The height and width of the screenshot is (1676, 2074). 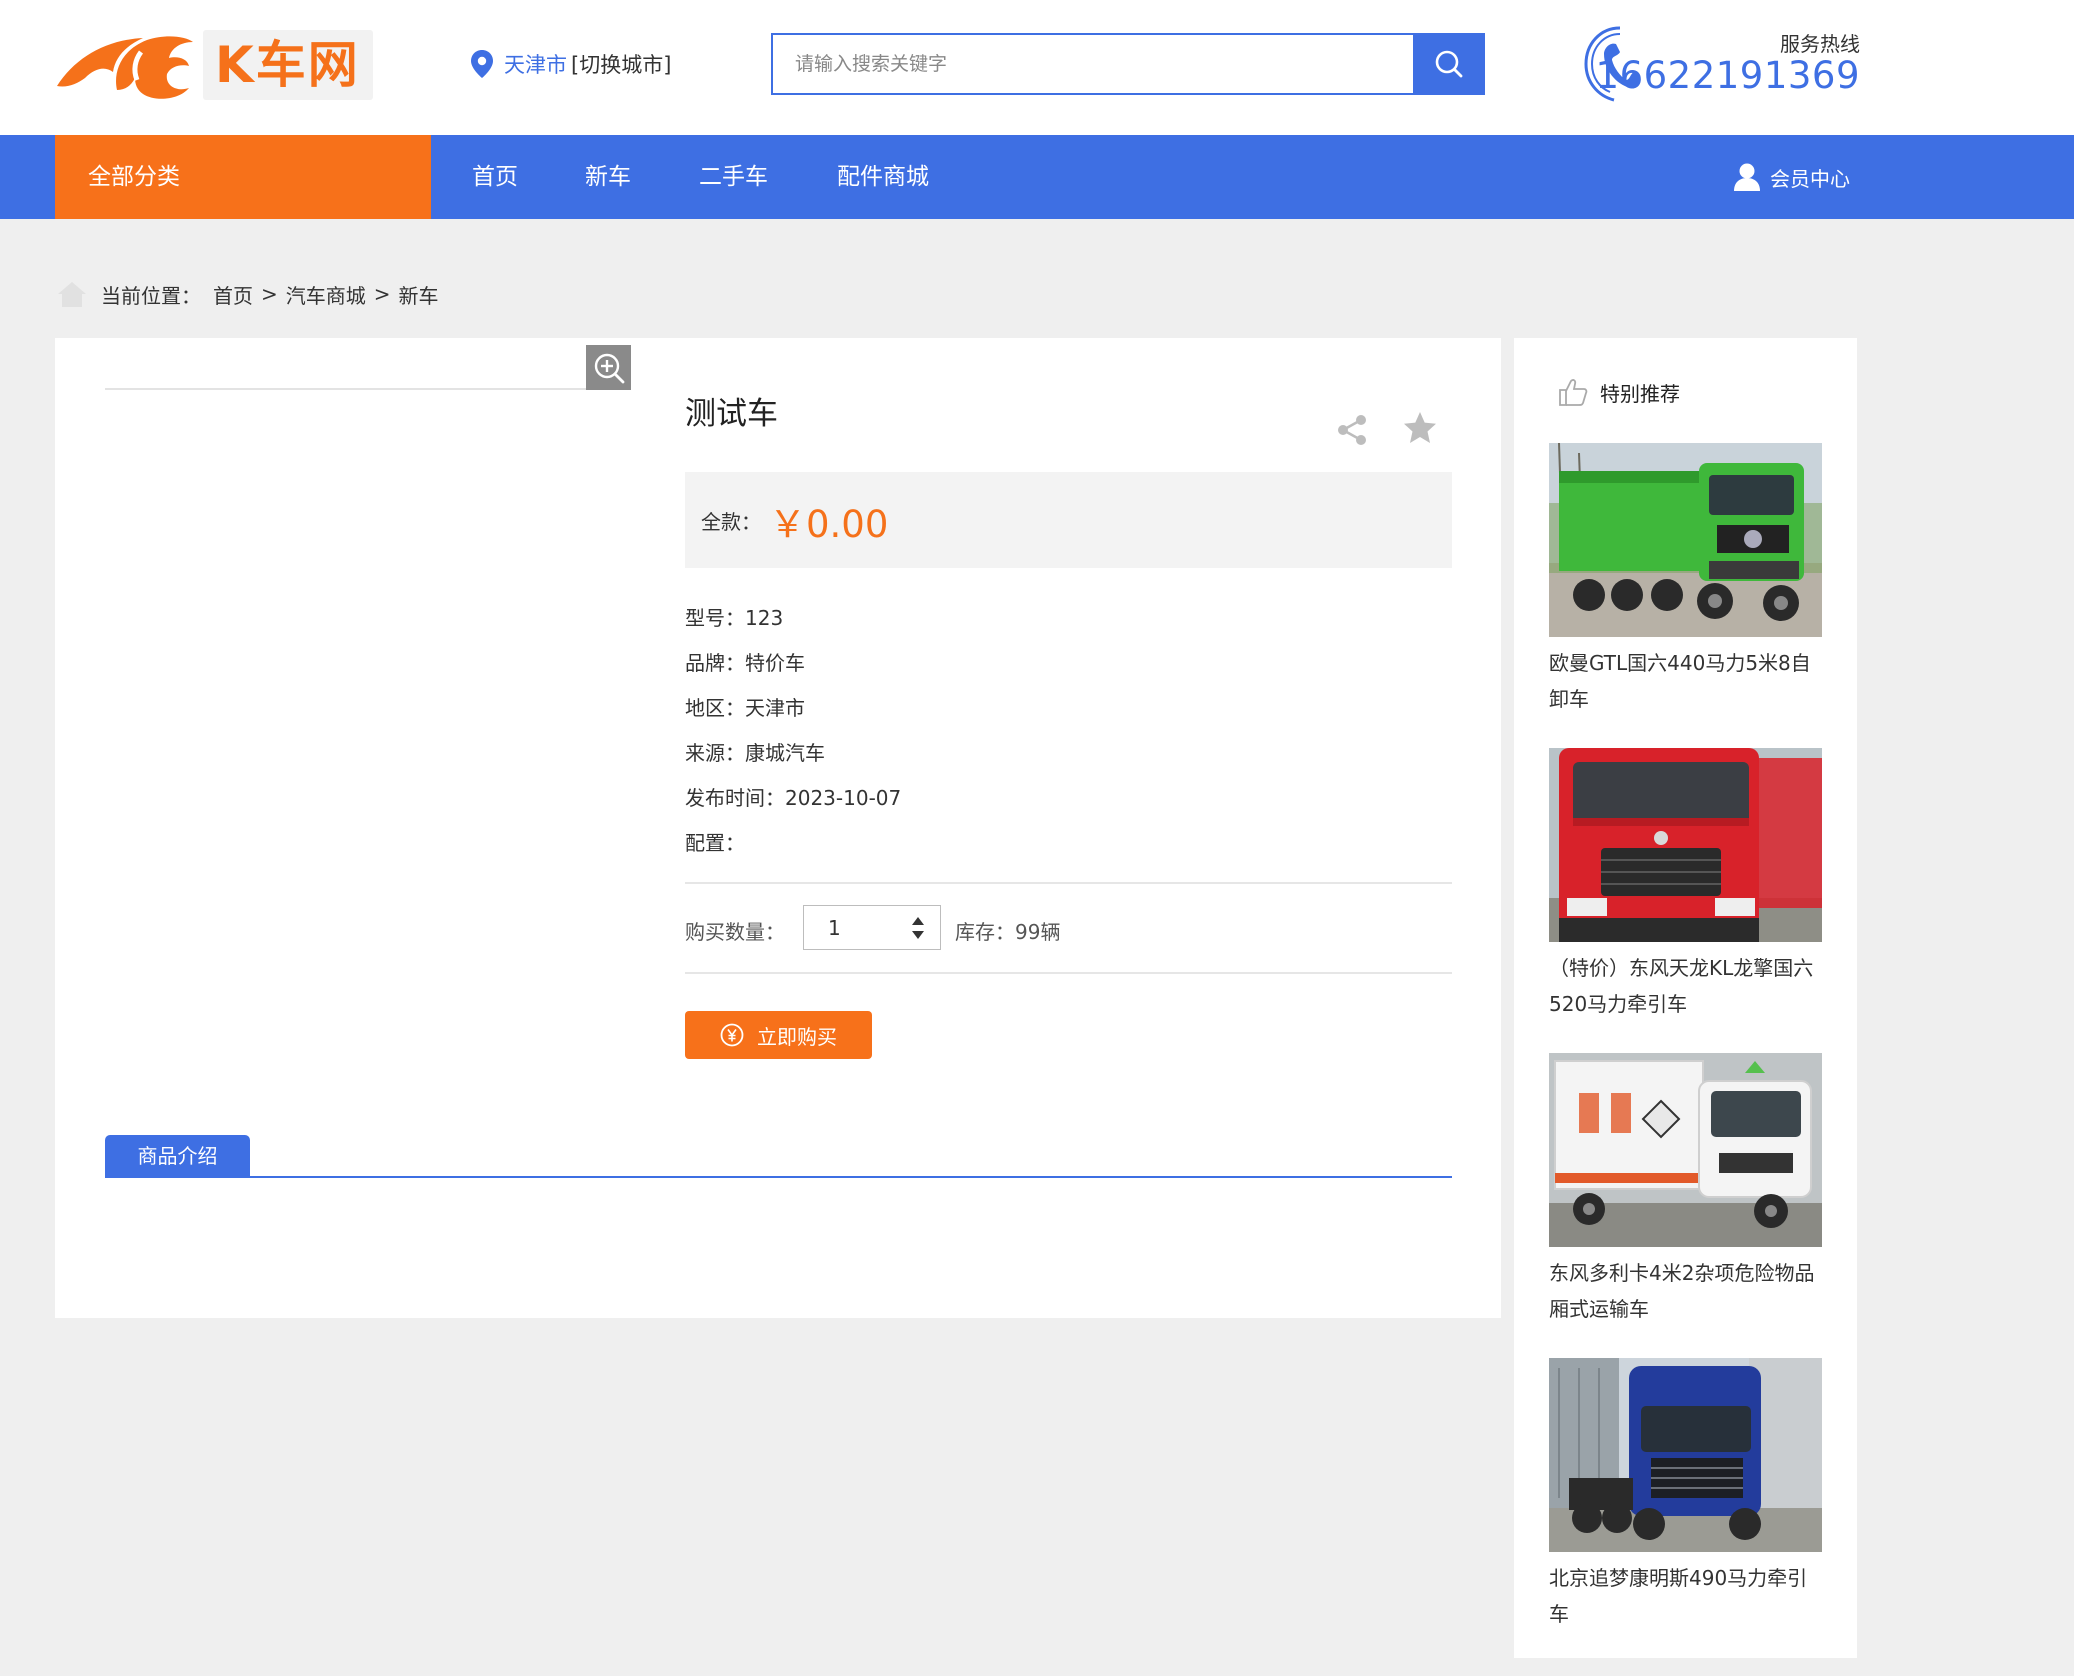 What do you see at coordinates (1093, 64) in the screenshot?
I see `search-input` at bounding box center [1093, 64].